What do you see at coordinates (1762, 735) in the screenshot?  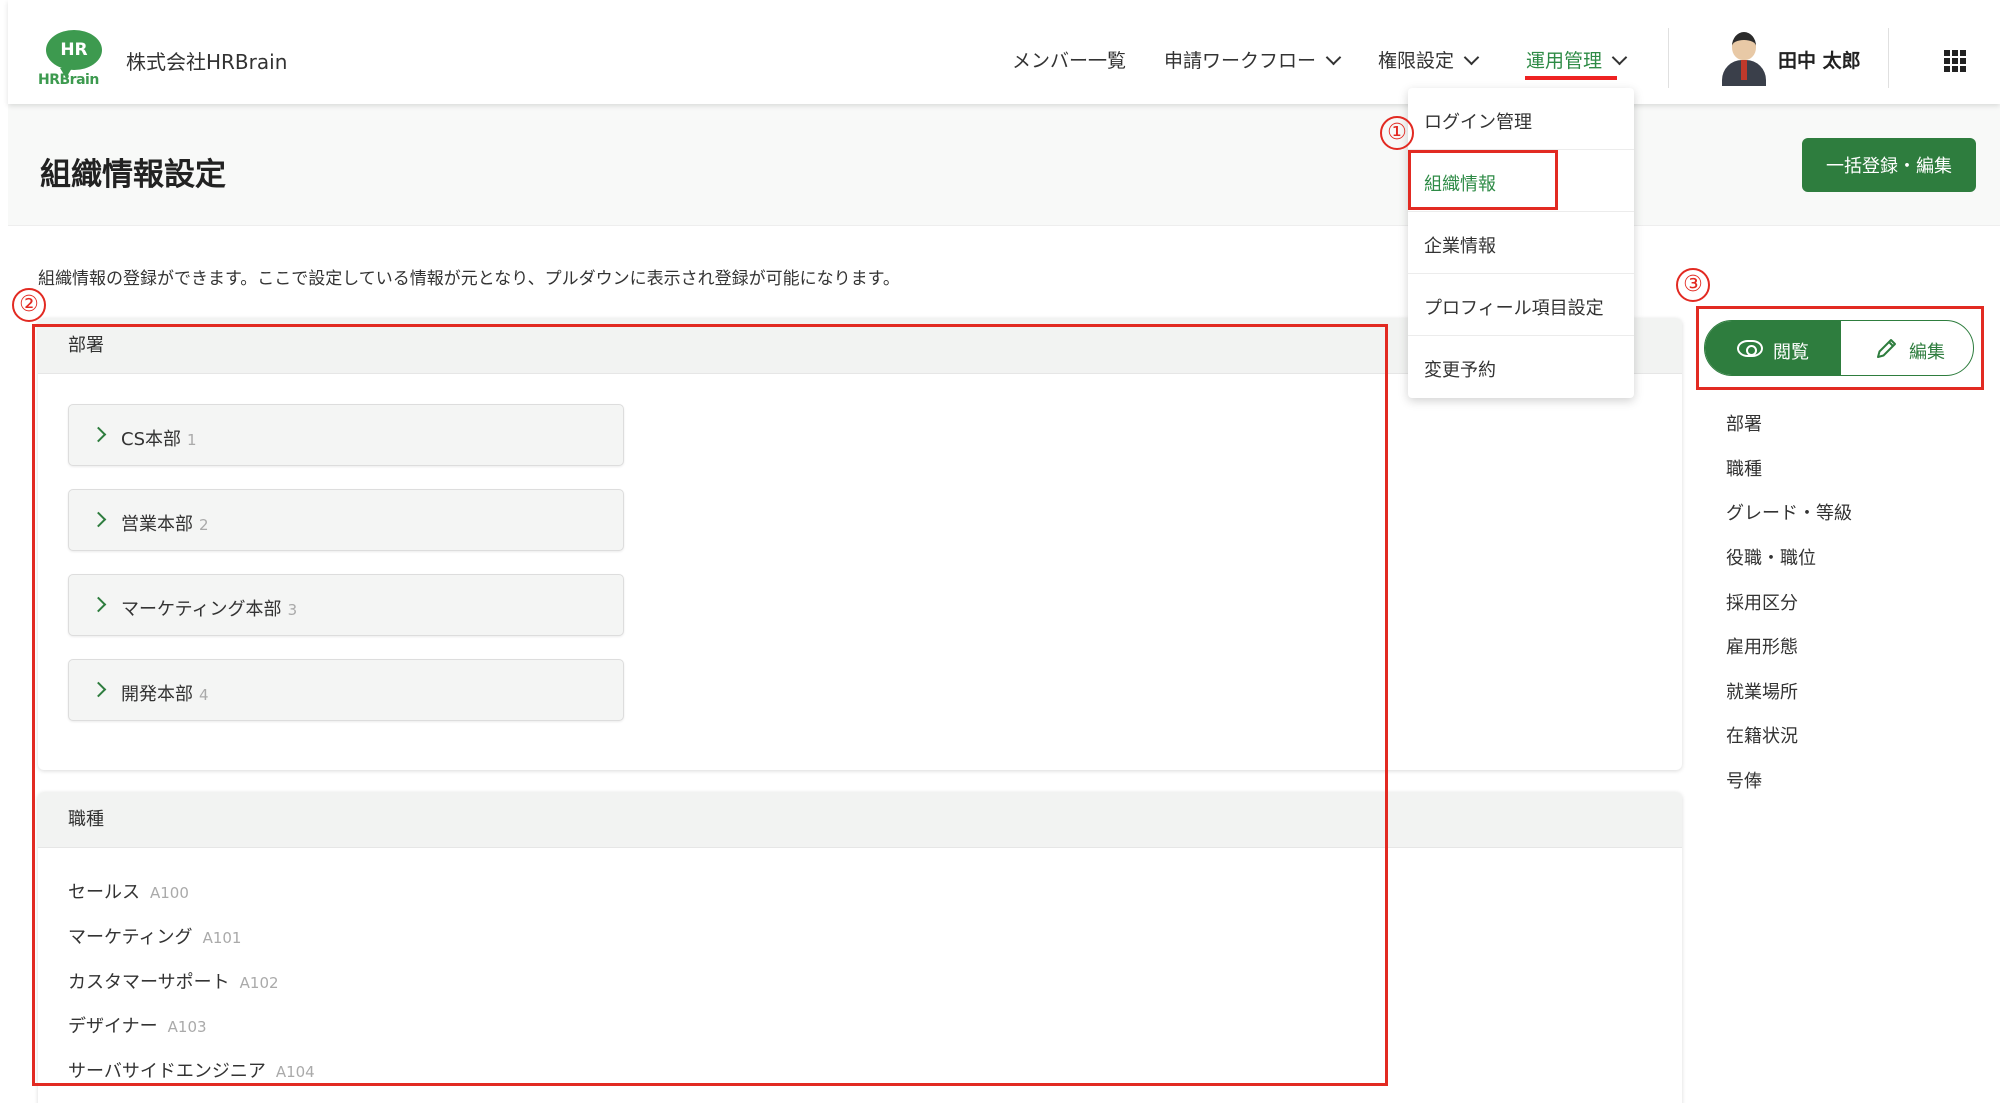 I see `side-nav-enrollment-status: 在籍状況` at bounding box center [1762, 735].